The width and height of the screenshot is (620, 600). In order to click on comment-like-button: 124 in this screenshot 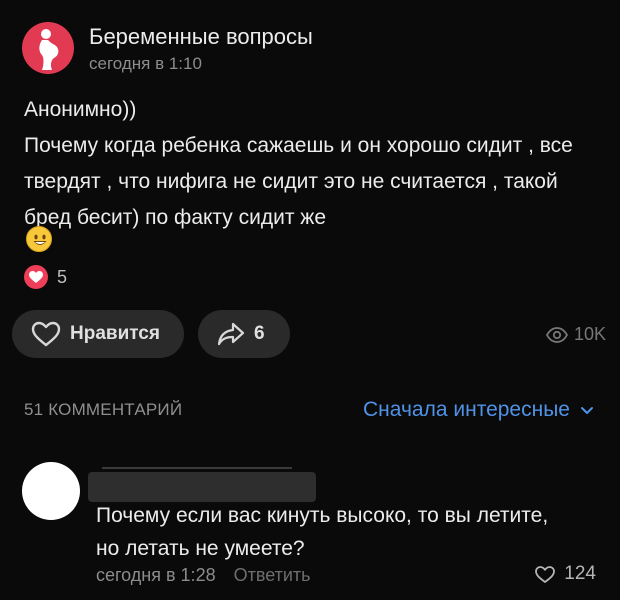, I will do `click(565, 574)`.